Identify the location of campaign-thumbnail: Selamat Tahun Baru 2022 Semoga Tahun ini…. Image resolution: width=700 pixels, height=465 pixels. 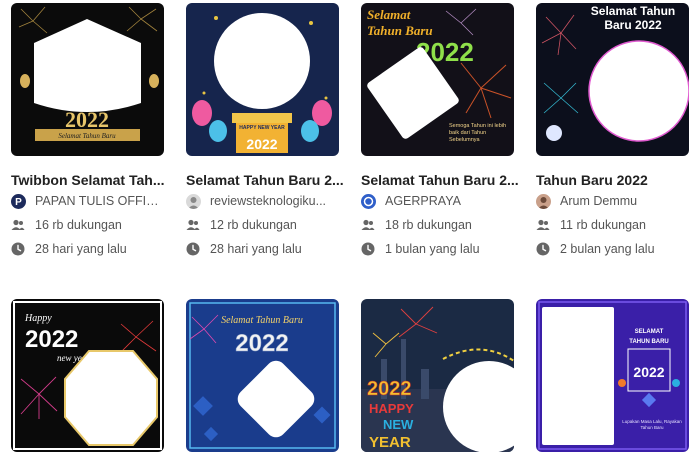
(437, 79).